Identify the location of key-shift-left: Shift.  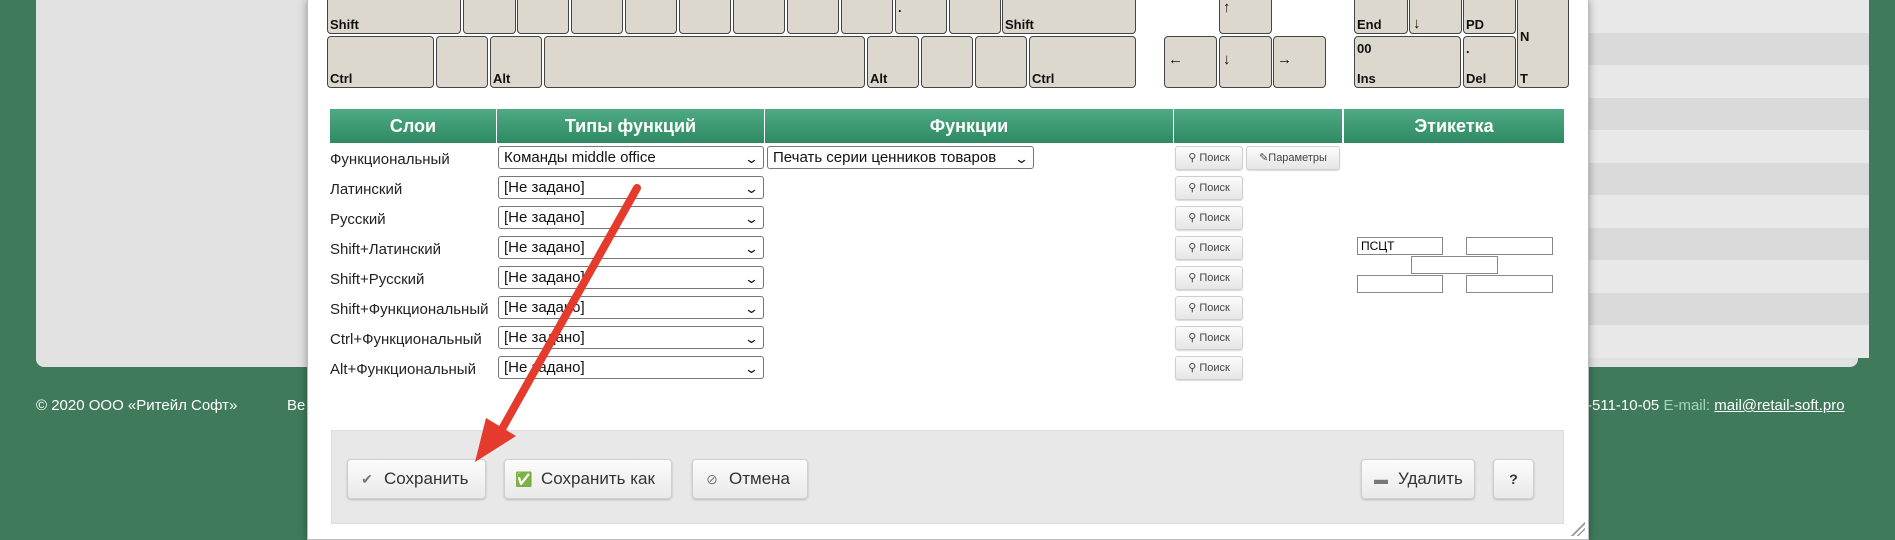
(394, 17).